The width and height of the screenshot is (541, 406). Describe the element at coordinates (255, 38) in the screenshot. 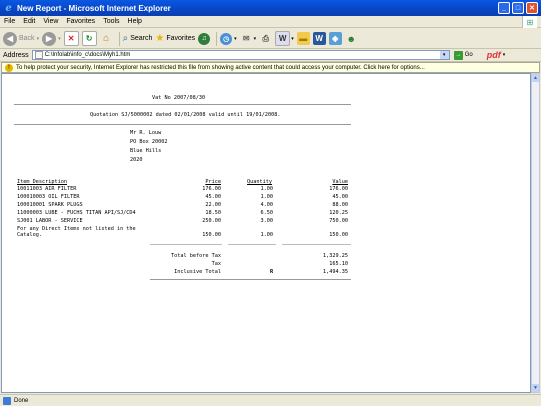

I see `mail-dropdown-icon: ▾` at that location.